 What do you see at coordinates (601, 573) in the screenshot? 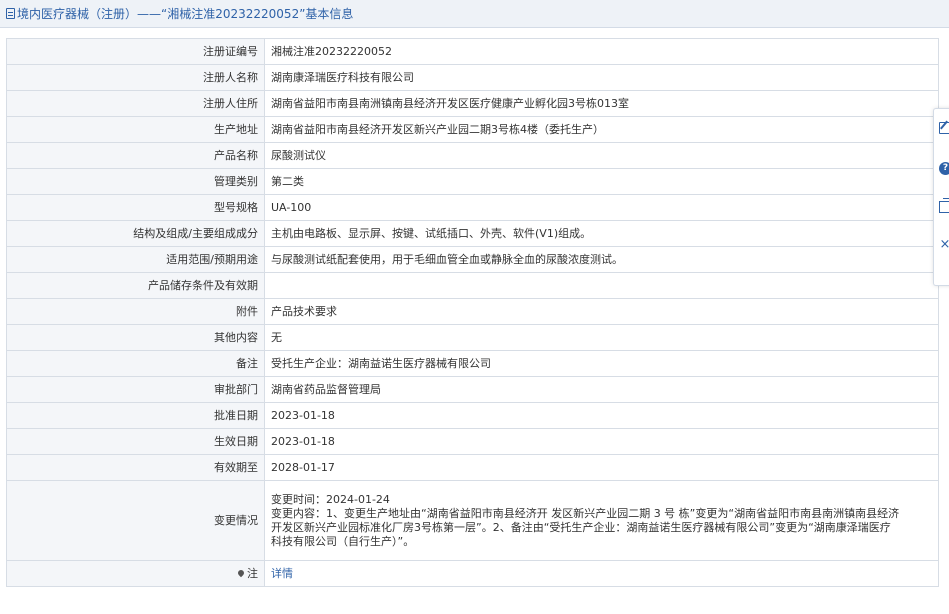
I see `note-value: 详情` at bounding box center [601, 573].